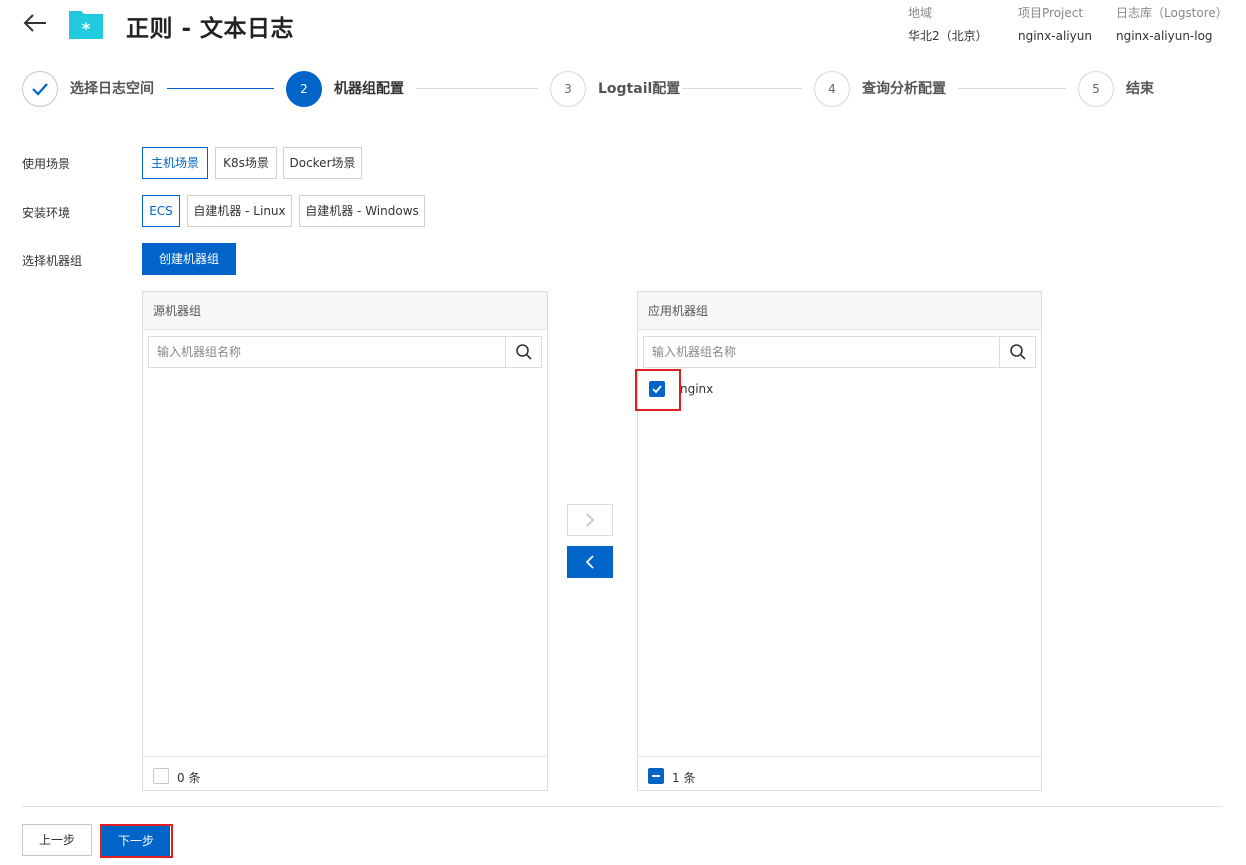 This screenshot has width=1246, height=865. Describe the element at coordinates (1172, 13) in the screenshot. I see `meta-logstore-key: 日志库（Logstore）` at that location.